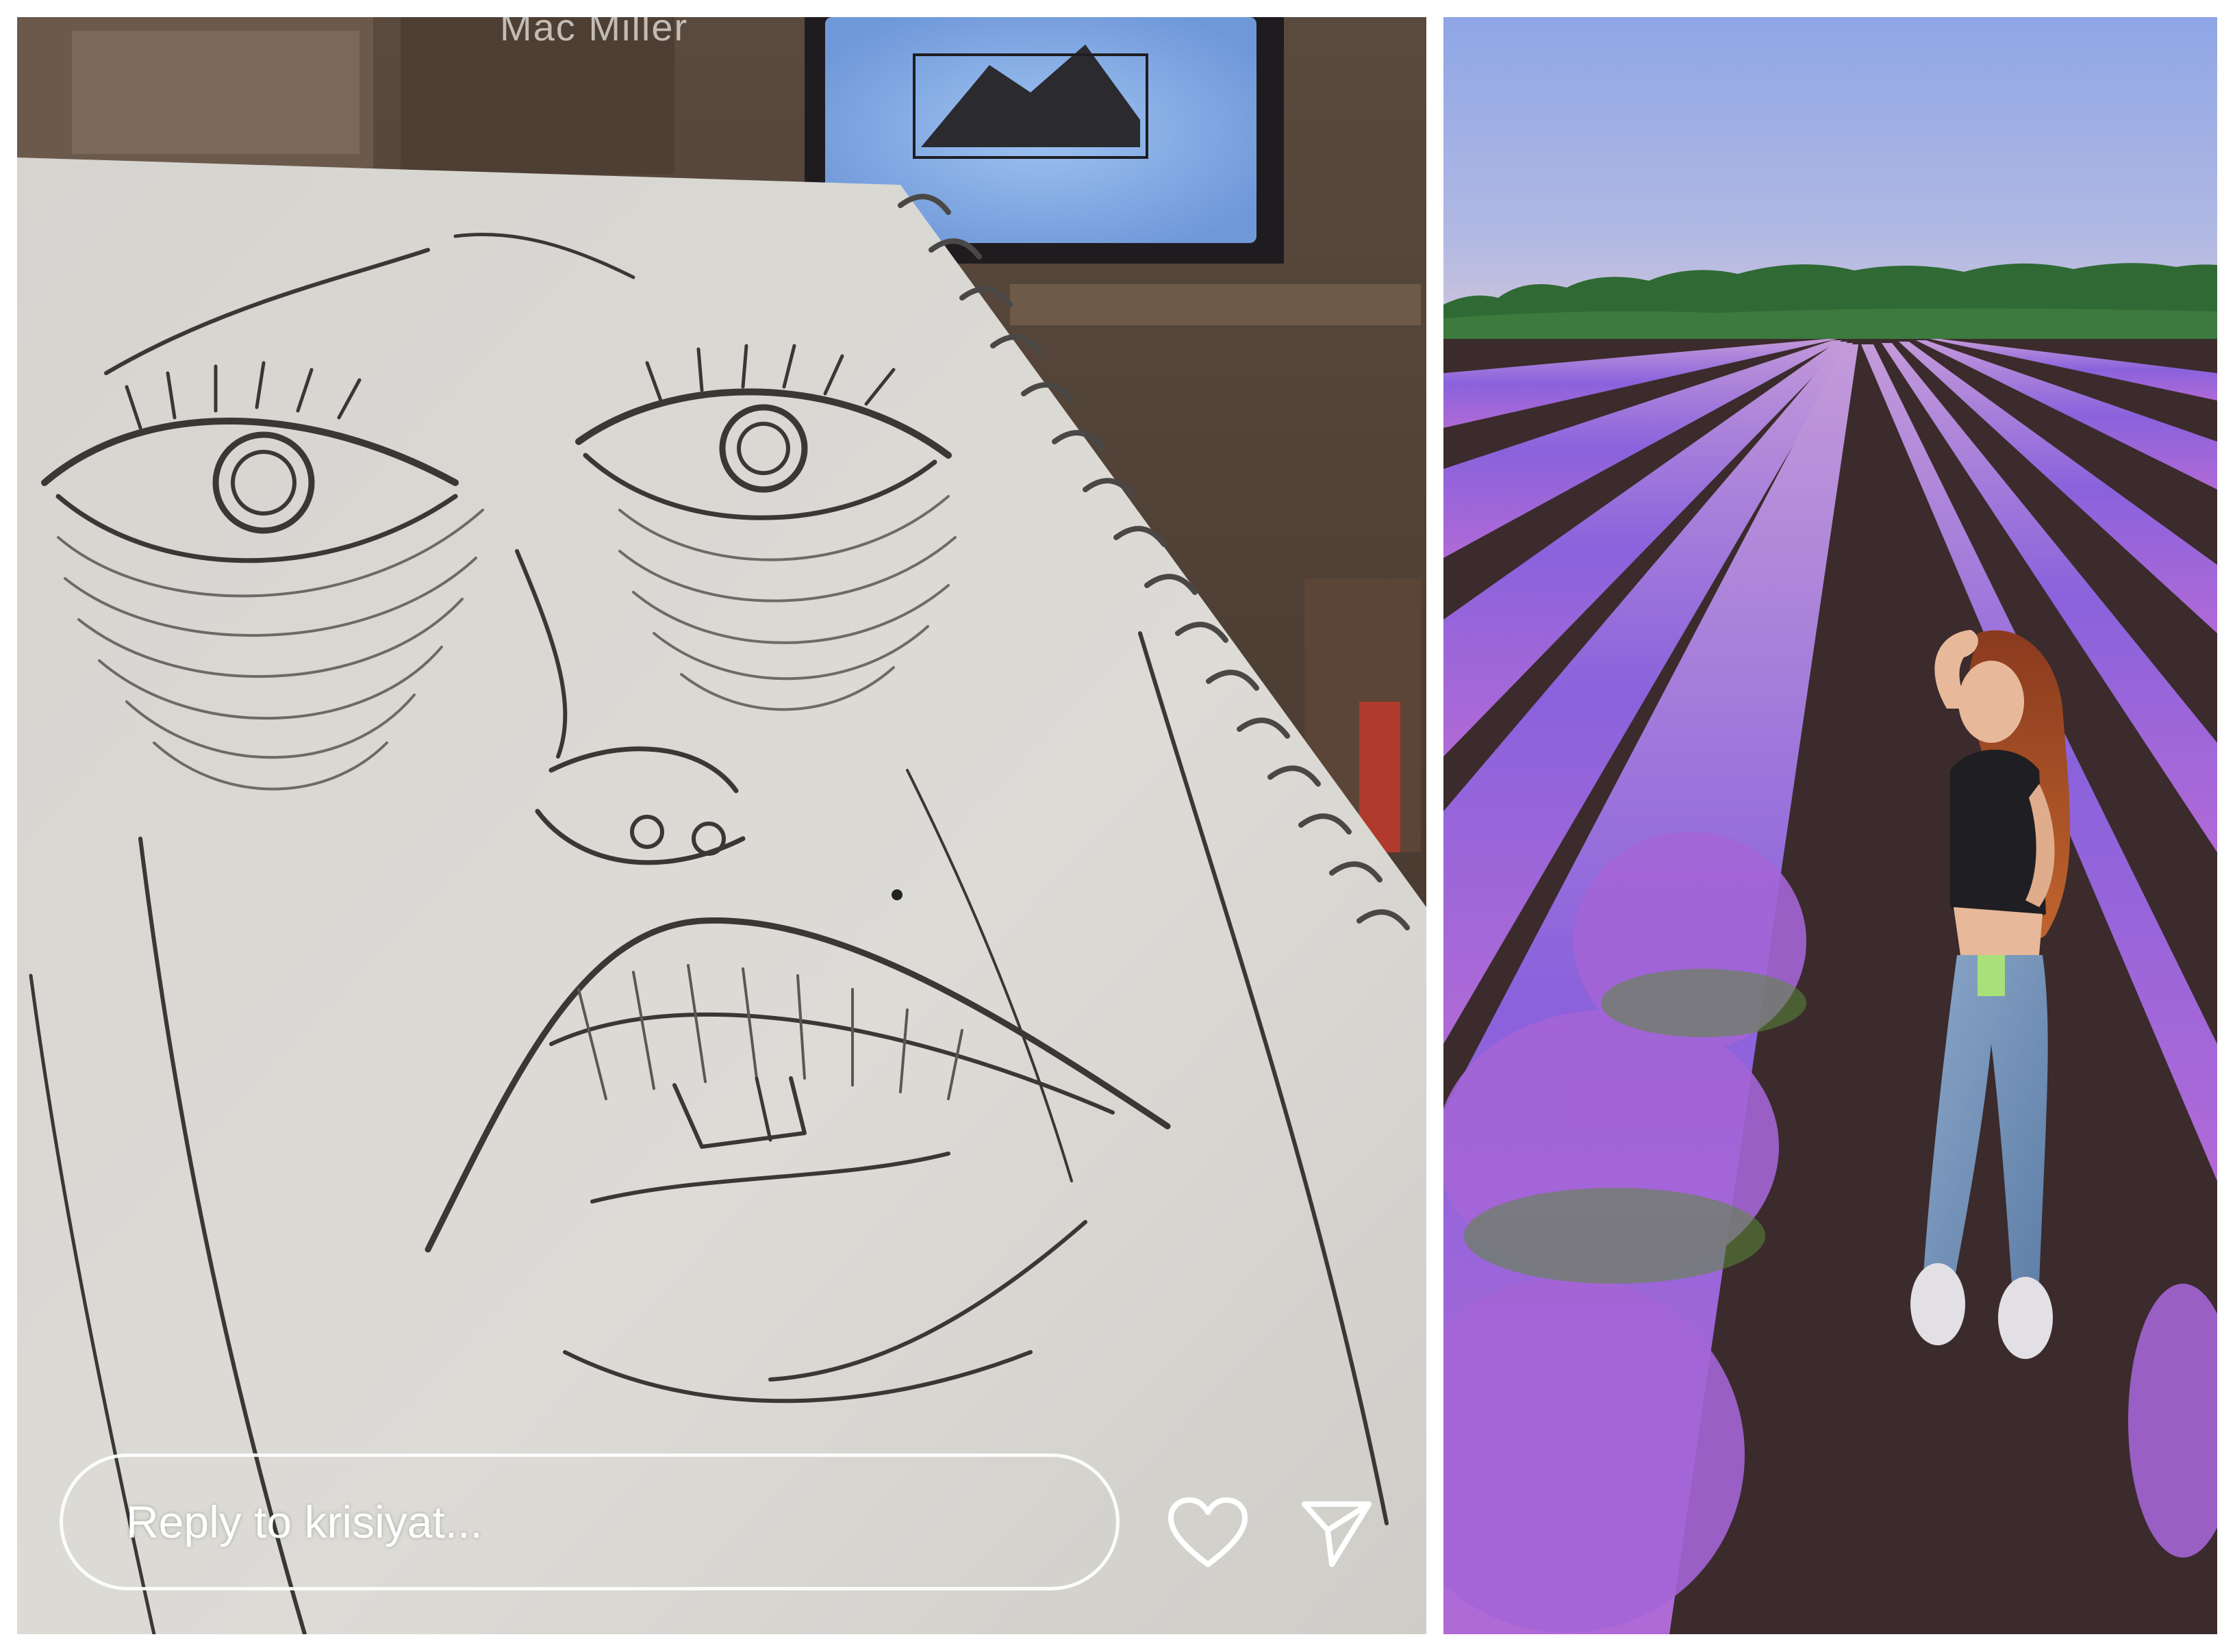 This screenshot has height=1652, width=2235. I want to click on send-icon, so click(1337, 1534).